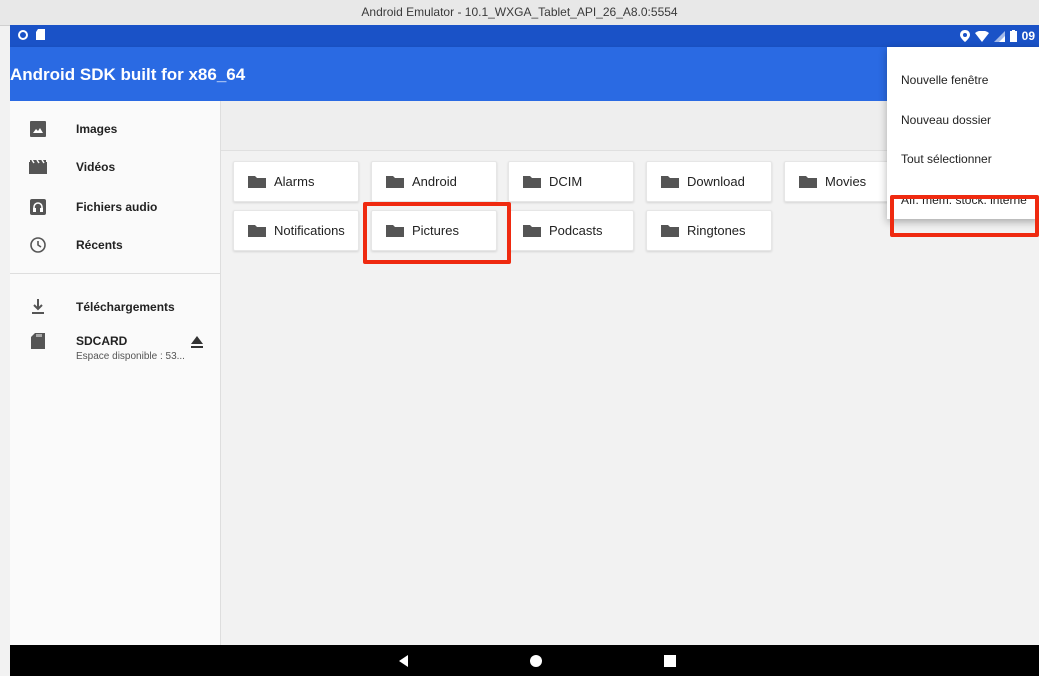  I want to click on folder-label: Download, so click(716, 181).